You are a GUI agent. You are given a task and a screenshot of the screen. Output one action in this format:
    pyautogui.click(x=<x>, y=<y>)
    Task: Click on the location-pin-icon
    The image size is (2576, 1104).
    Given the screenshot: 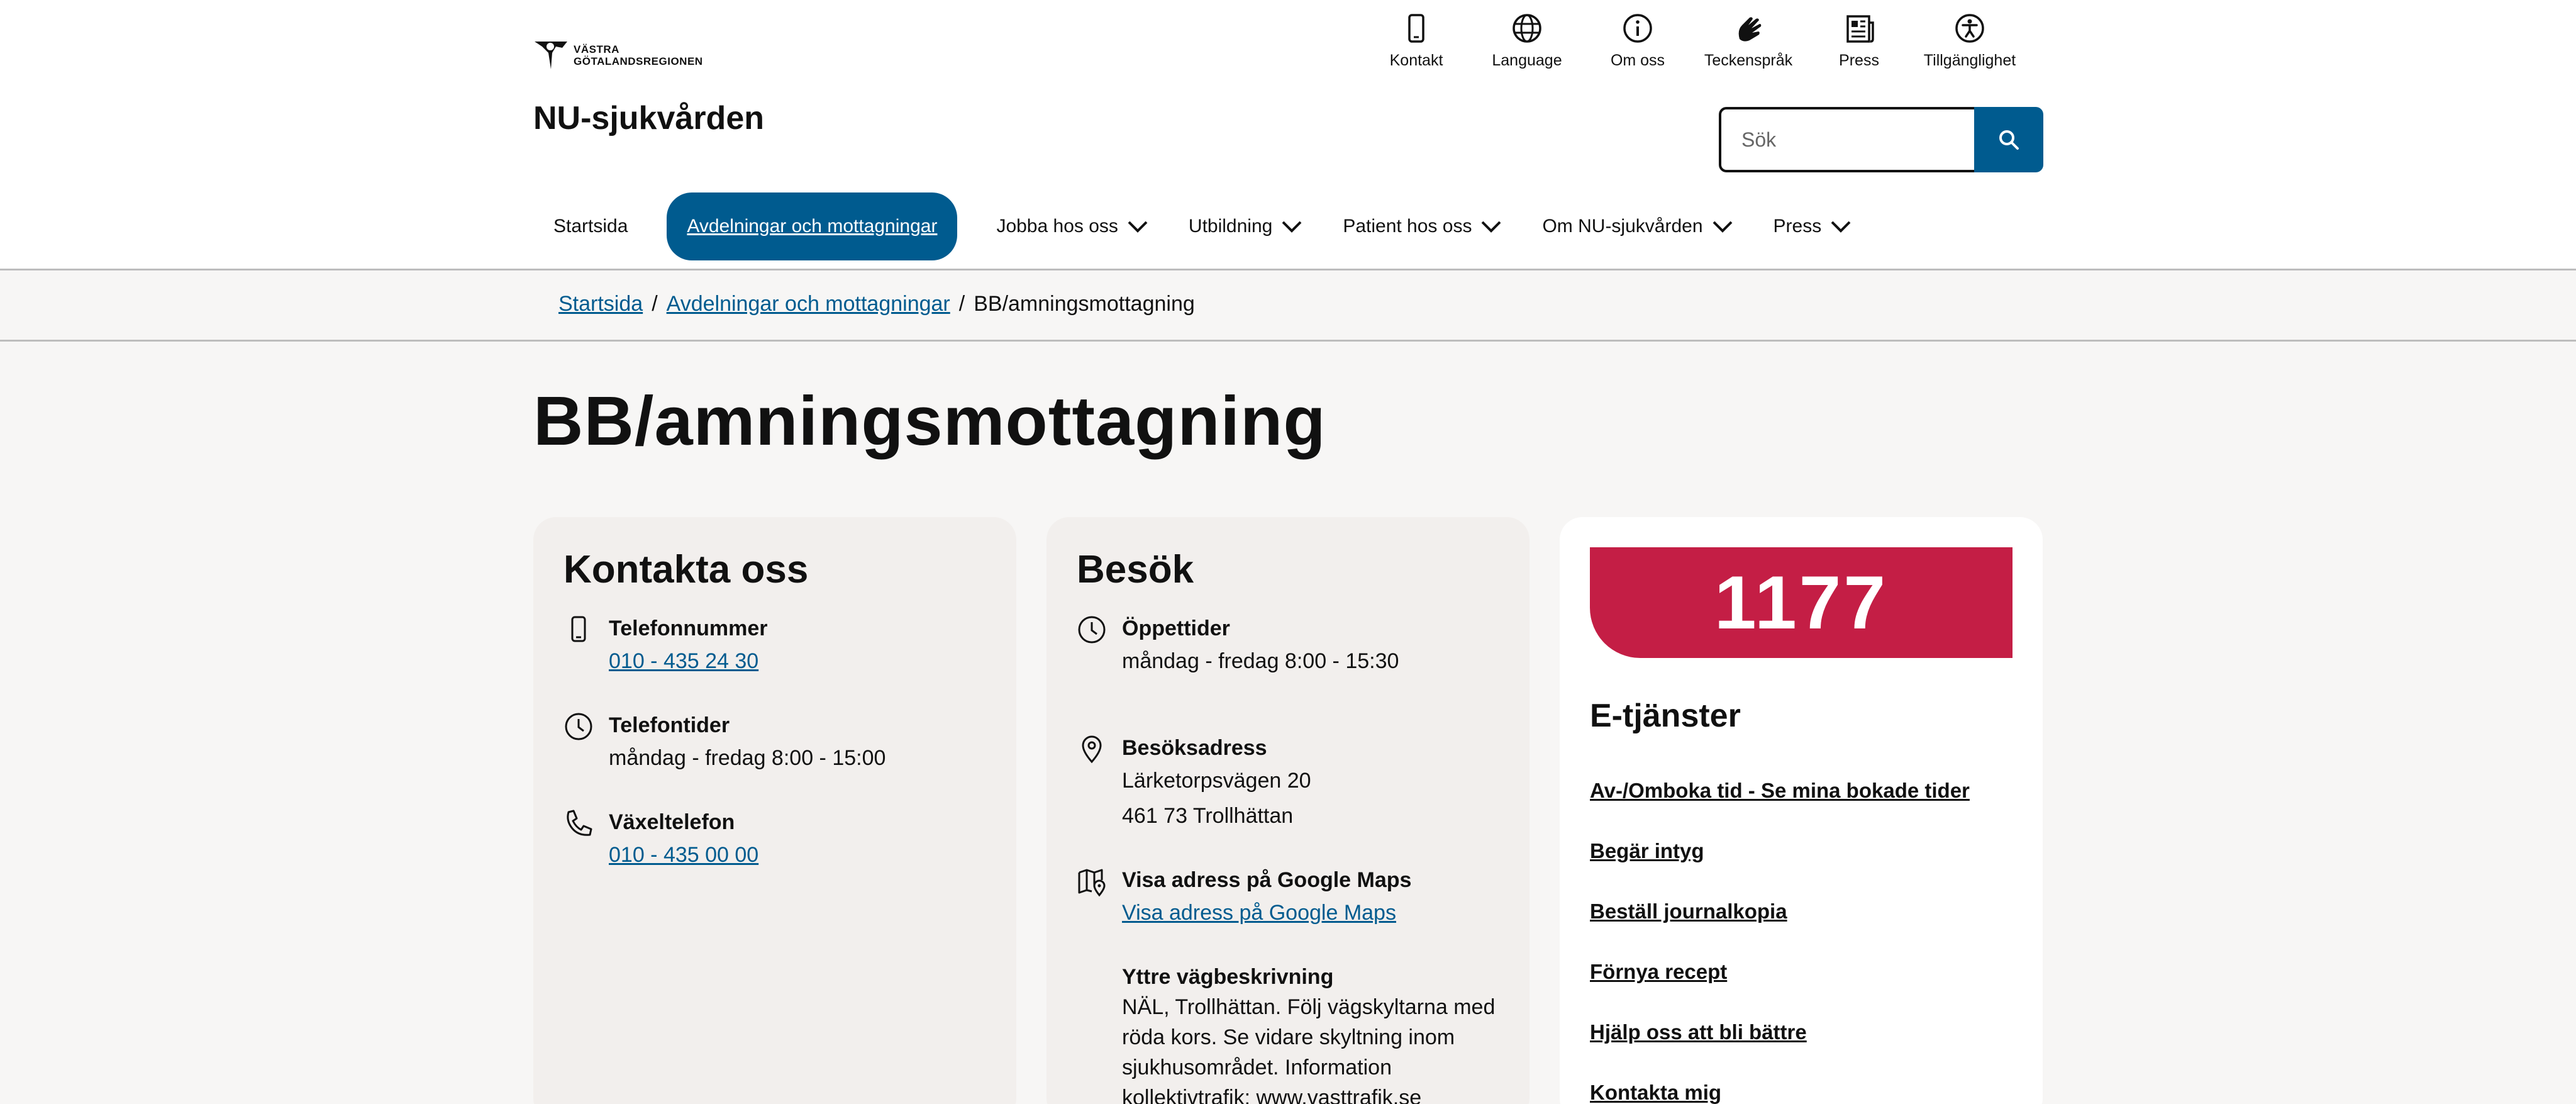 What is the action you would take?
    pyautogui.click(x=1092, y=749)
    